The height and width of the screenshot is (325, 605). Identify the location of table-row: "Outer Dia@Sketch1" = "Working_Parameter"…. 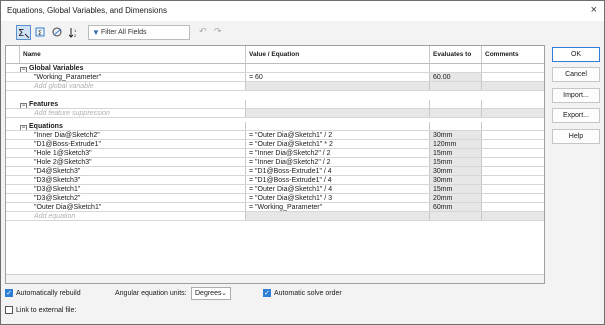
(275, 207).